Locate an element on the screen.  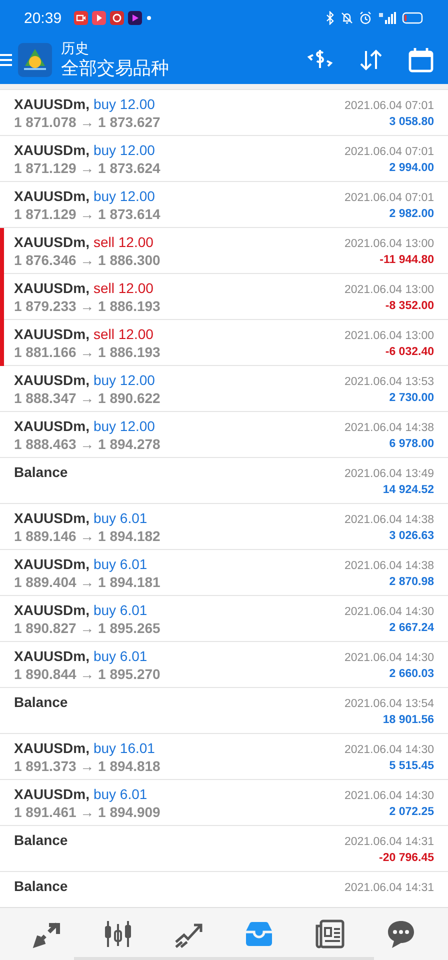
price-range: 1 890.827 → 1 895.265 is located at coordinates (87, 628).